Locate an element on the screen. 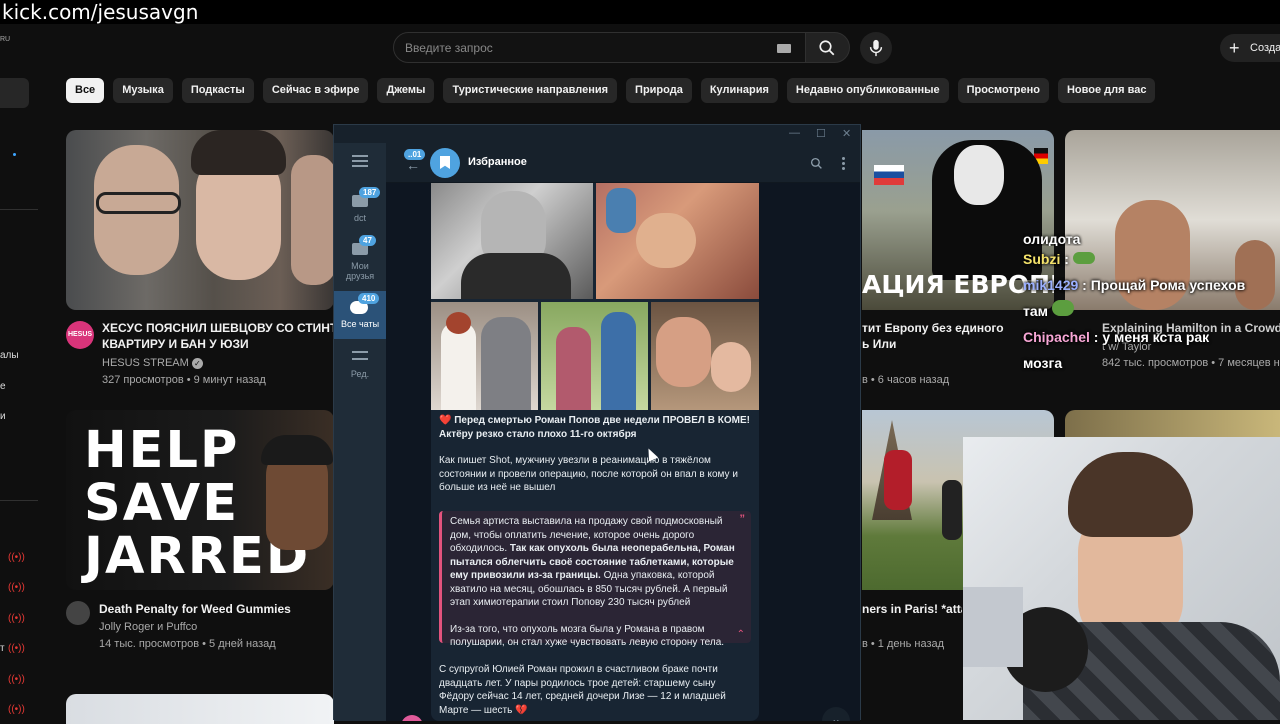 The image size is (1280, 724). chip-recent: Недавно опубликованные is located at coordinates (867, 90).